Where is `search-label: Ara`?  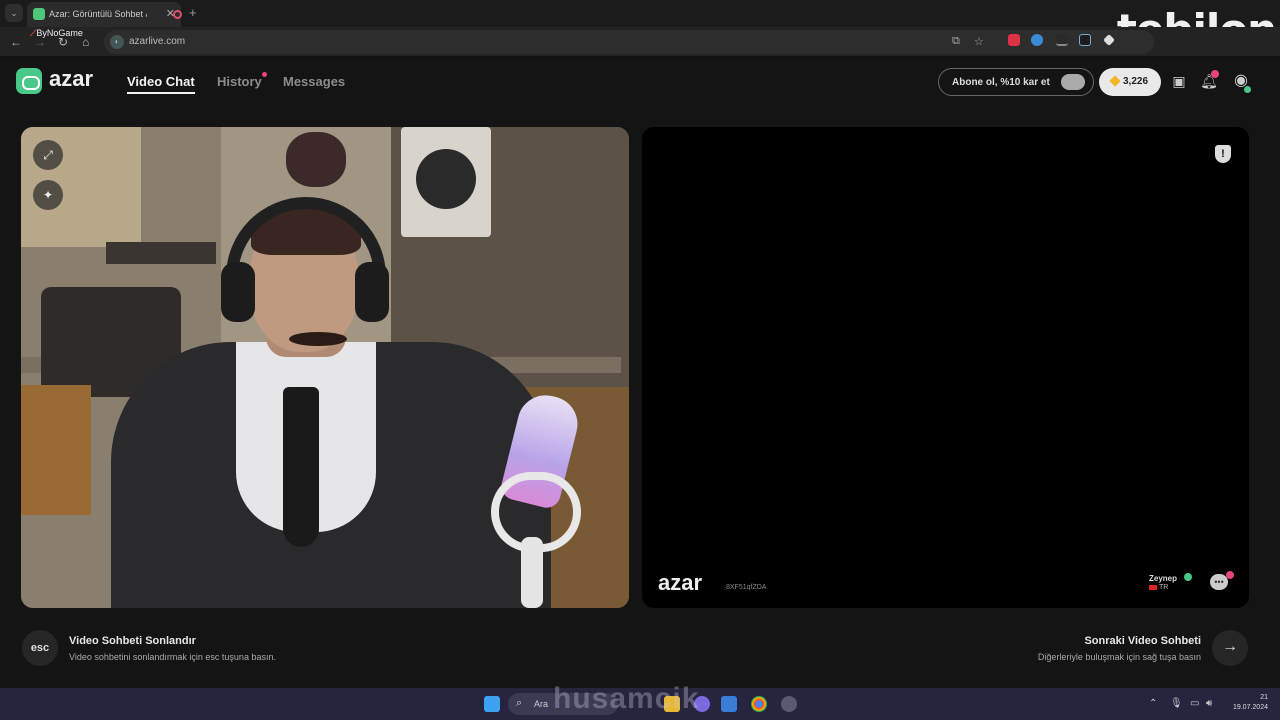 search-label: Ara is located at coordinates (541, 704).